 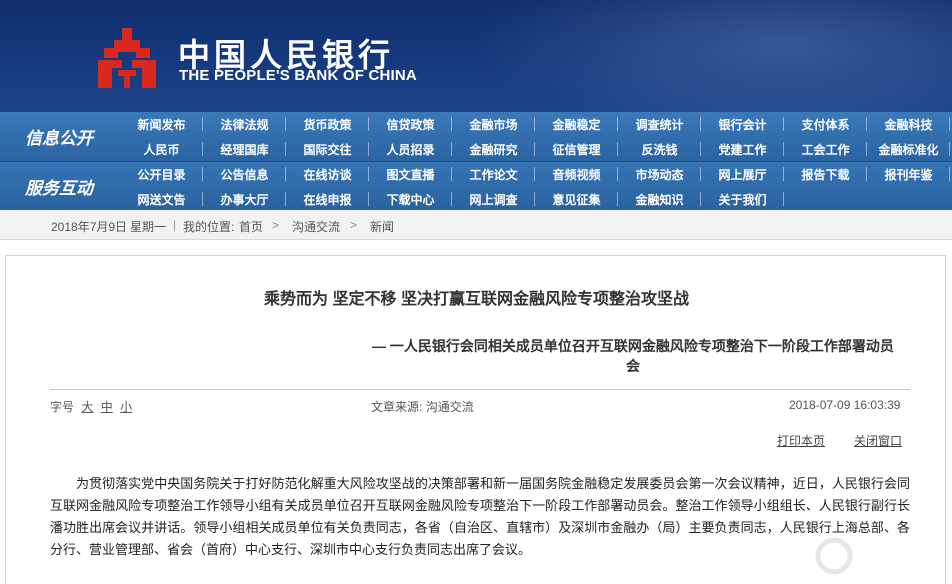 What do you see at coordinates (298, 75) in the screenshot?
I see `bank-name-en: THE PEOPLE'S BANK OF CHINA` at bounding box center [298, 75].